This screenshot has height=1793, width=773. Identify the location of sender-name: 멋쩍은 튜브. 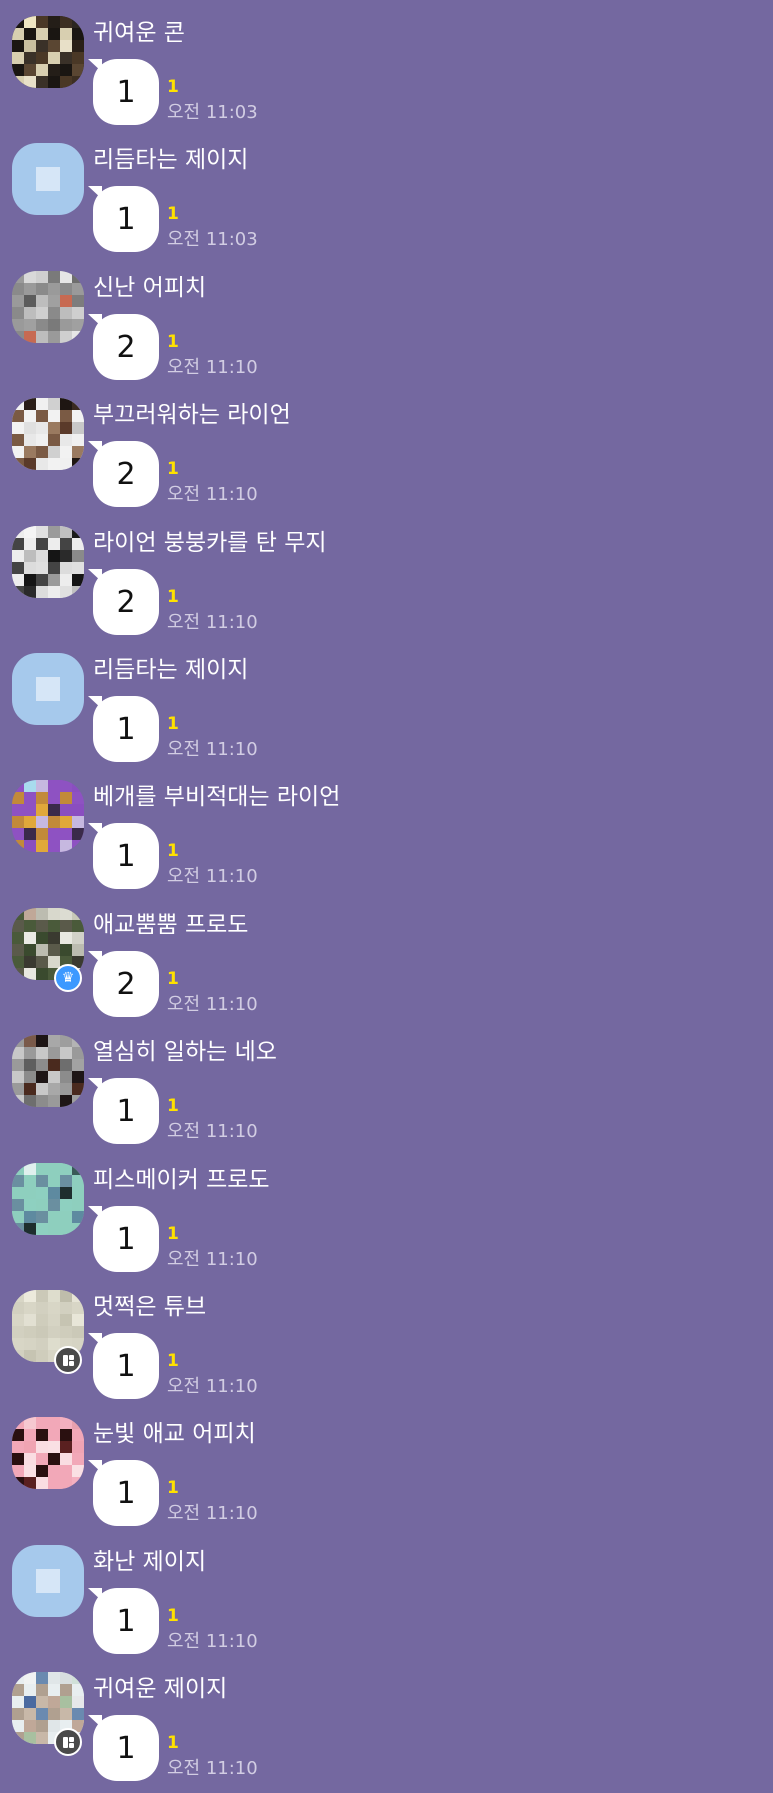
(149, 1307).